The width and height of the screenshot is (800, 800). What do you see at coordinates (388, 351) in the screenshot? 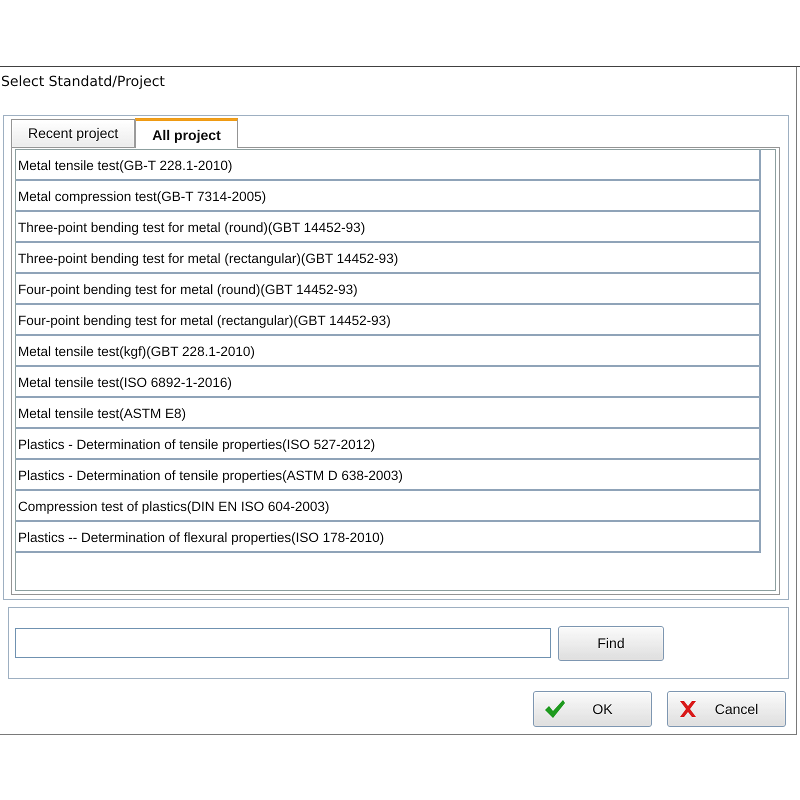
I see `list-item: Metal tensile test(kgf)(GBT 228.1-2010)` at bounding box center [388, 351].